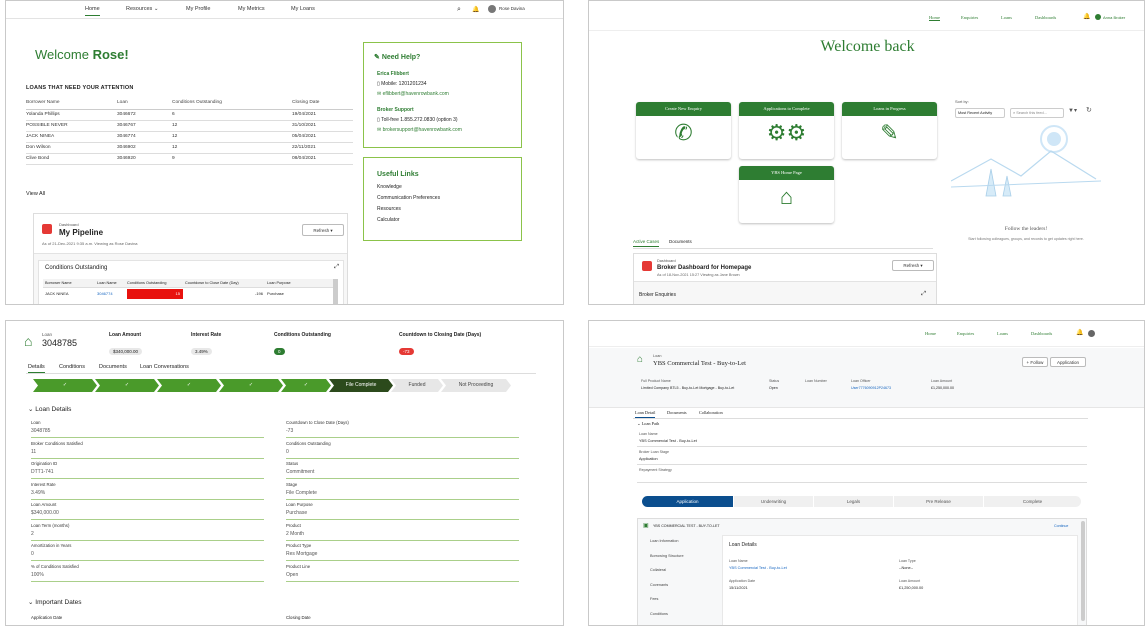 This screenshot has height=626, width=1146. What do you see at coordinates (35, 194) in the screenshot?
I see `view-all-link: View All` at bounding box center [35, 194].